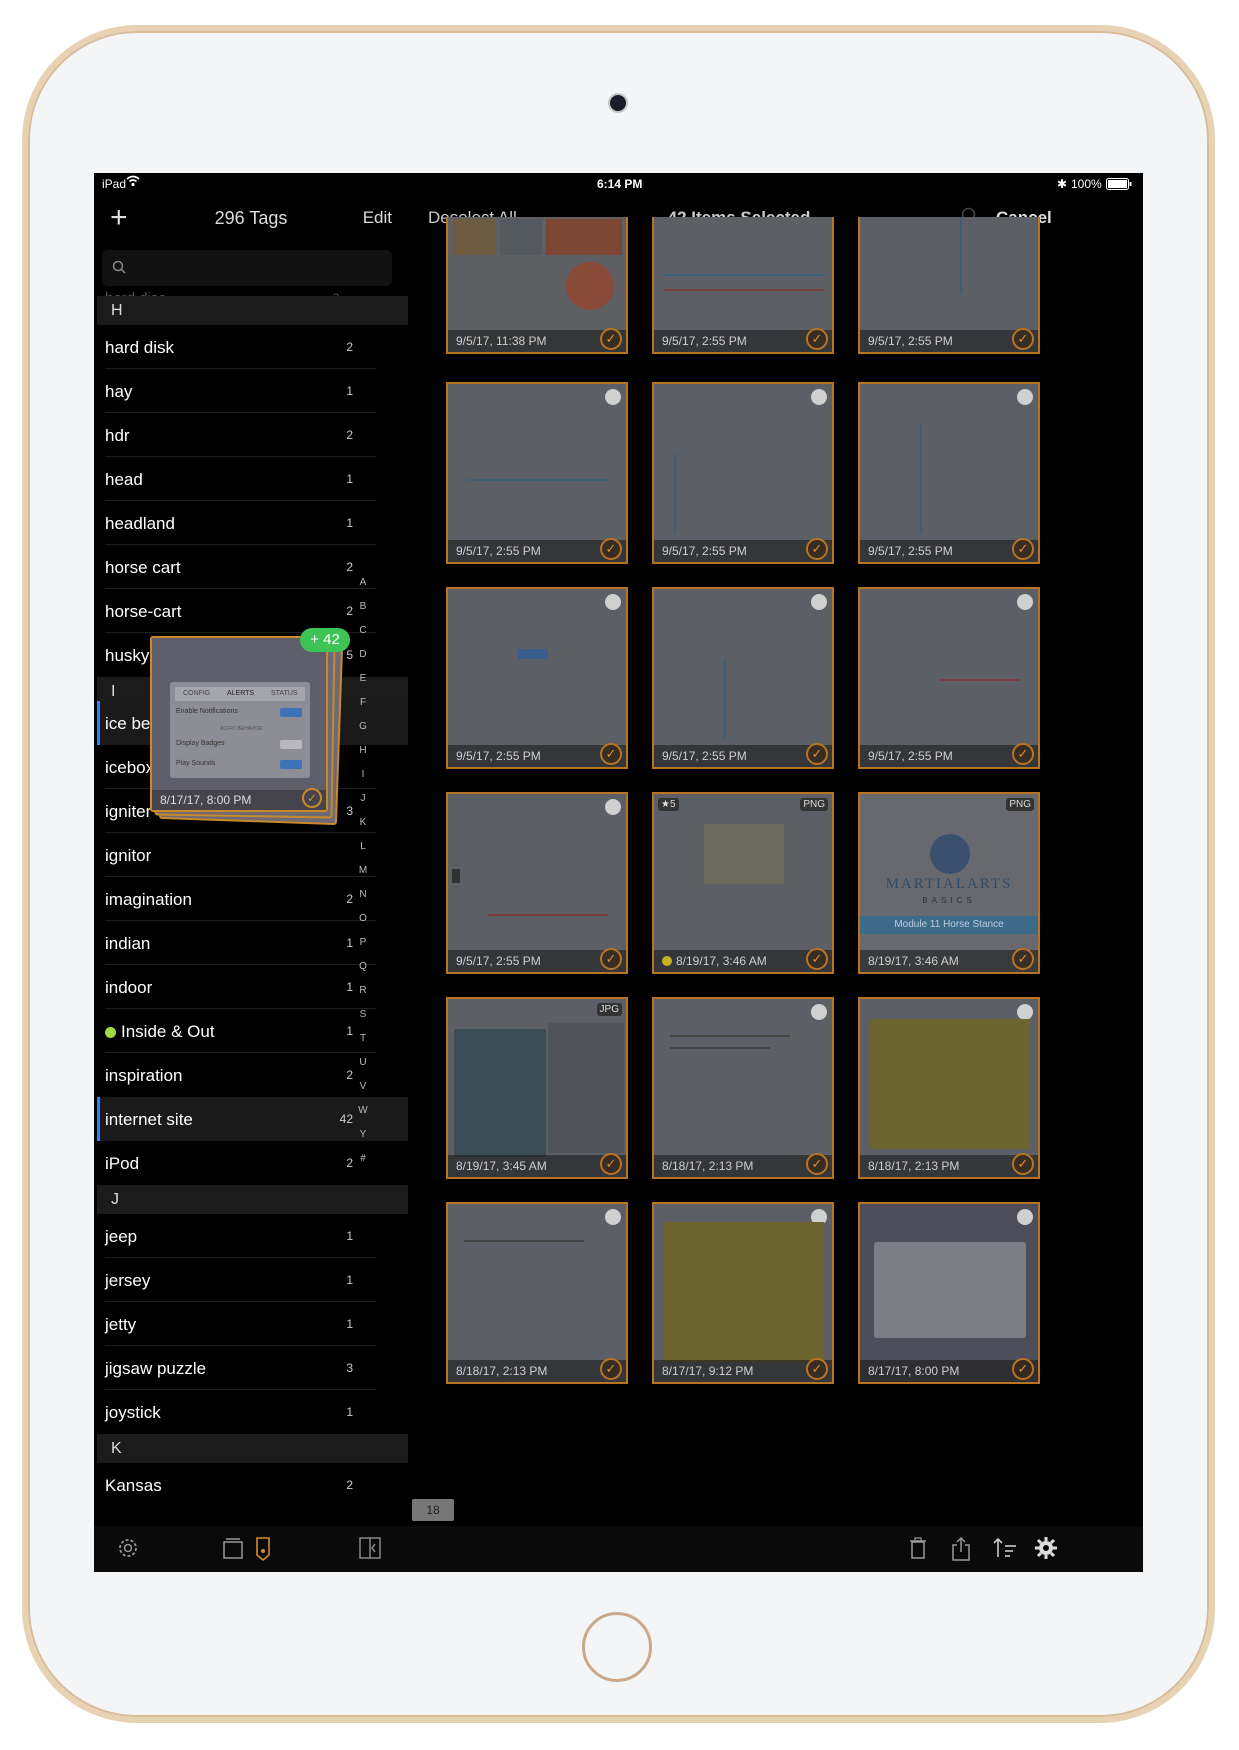 The image size is (1239, 1750). Describe the element at coordinates (617, 1647) in the screenshot. I see `home-button` at that location.